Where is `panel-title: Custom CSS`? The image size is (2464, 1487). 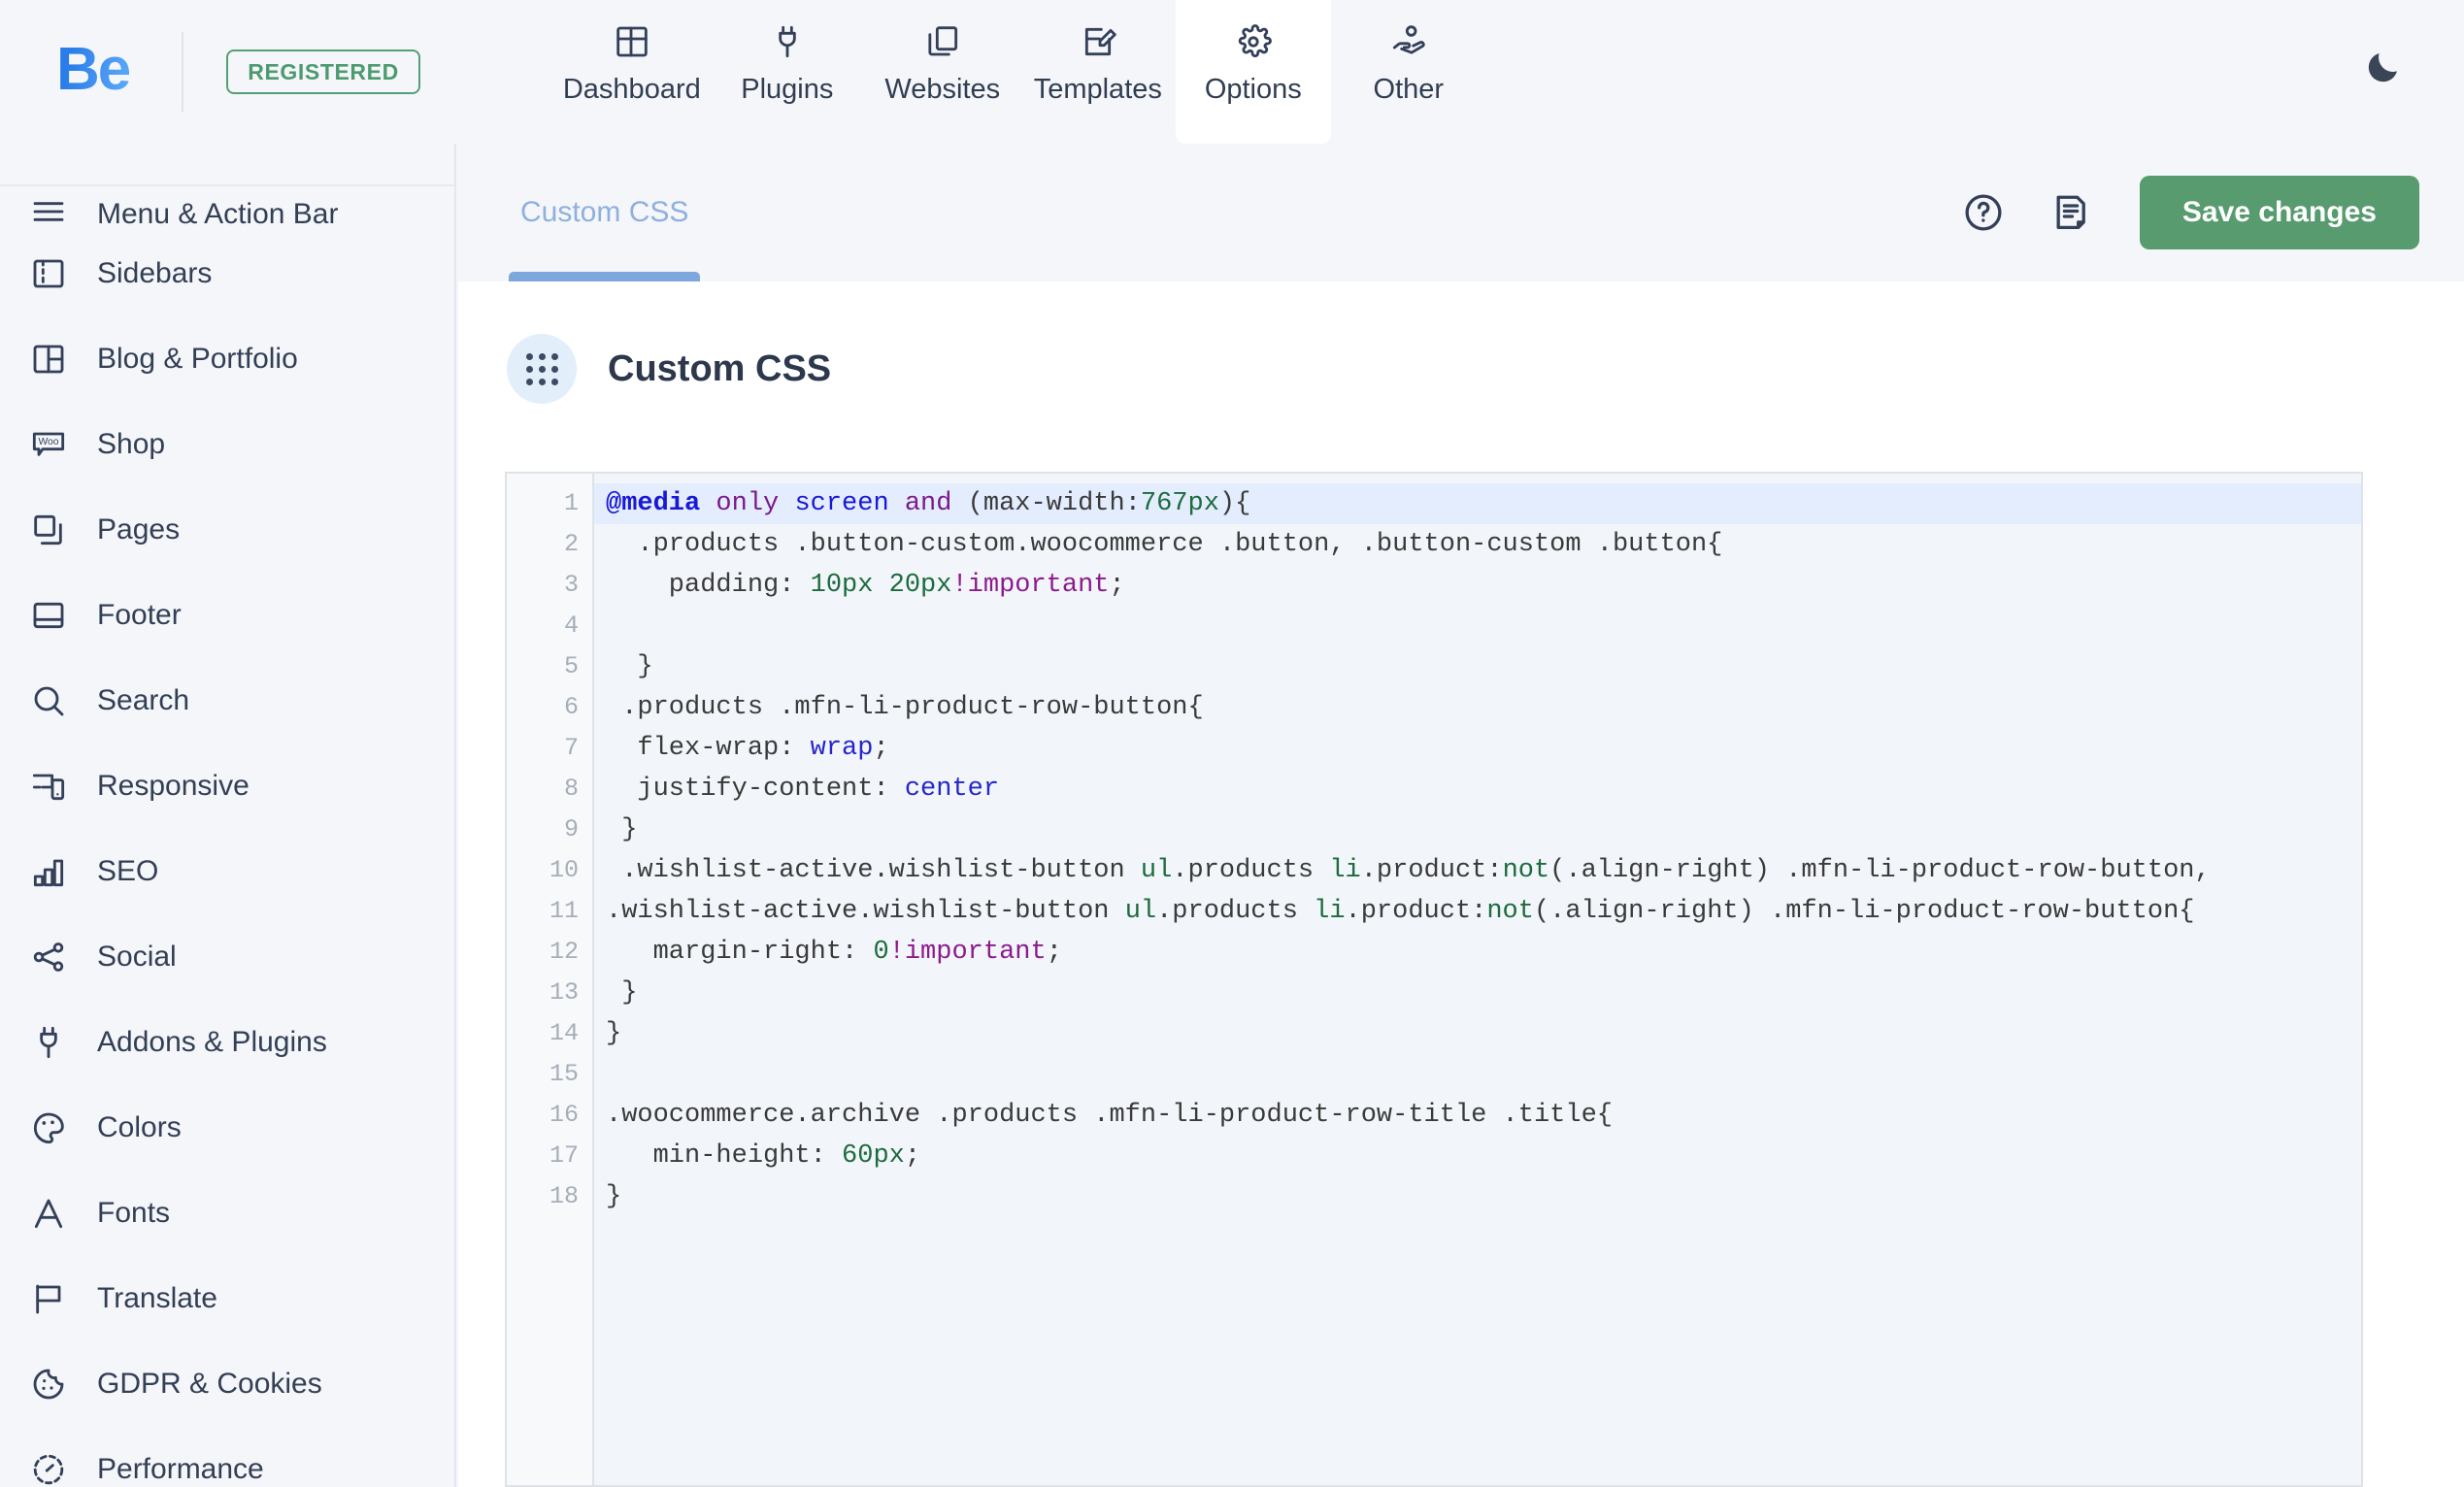 panel-title: Custom CSS is located at coordinates (720, 368).